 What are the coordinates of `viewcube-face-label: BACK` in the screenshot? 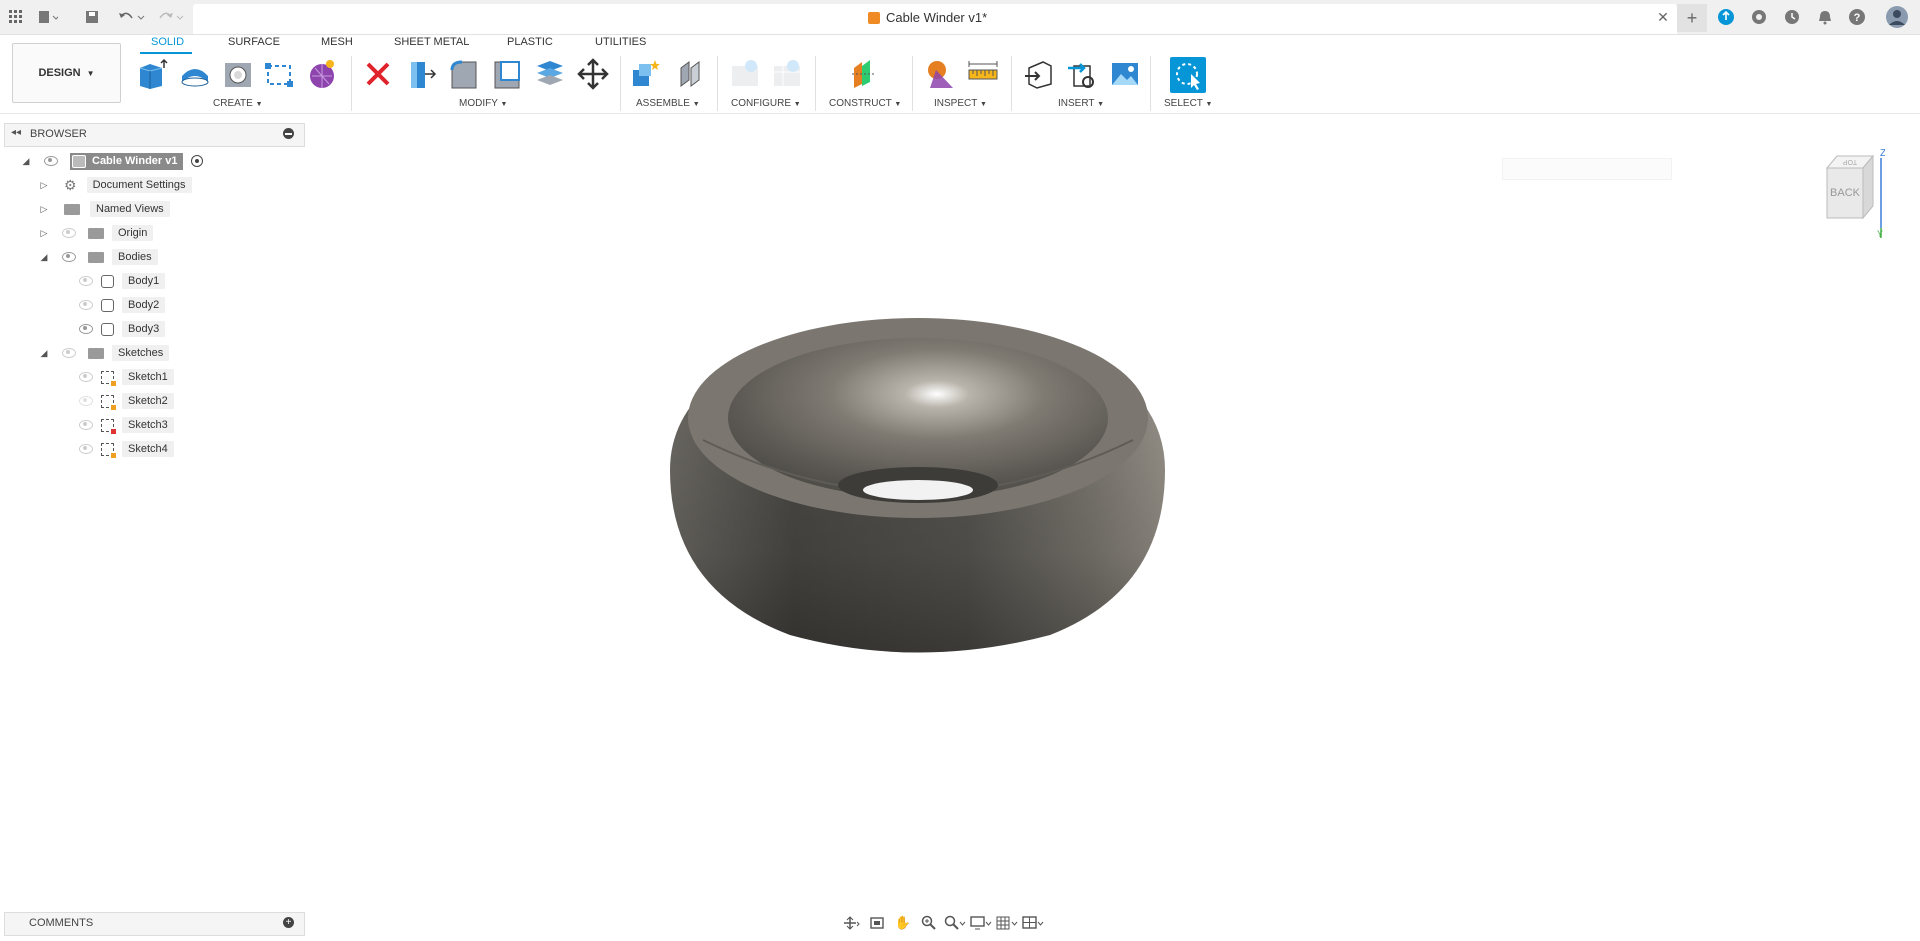 It's located at (1845, 193).